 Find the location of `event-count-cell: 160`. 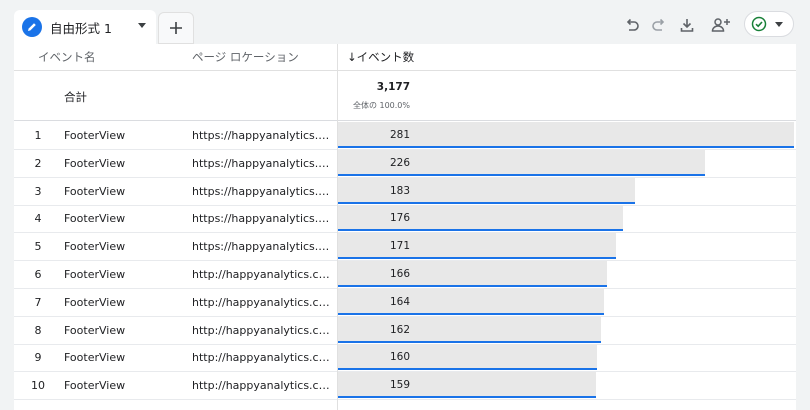

event-count-cell: 160 is located at coordinates (399, 357).